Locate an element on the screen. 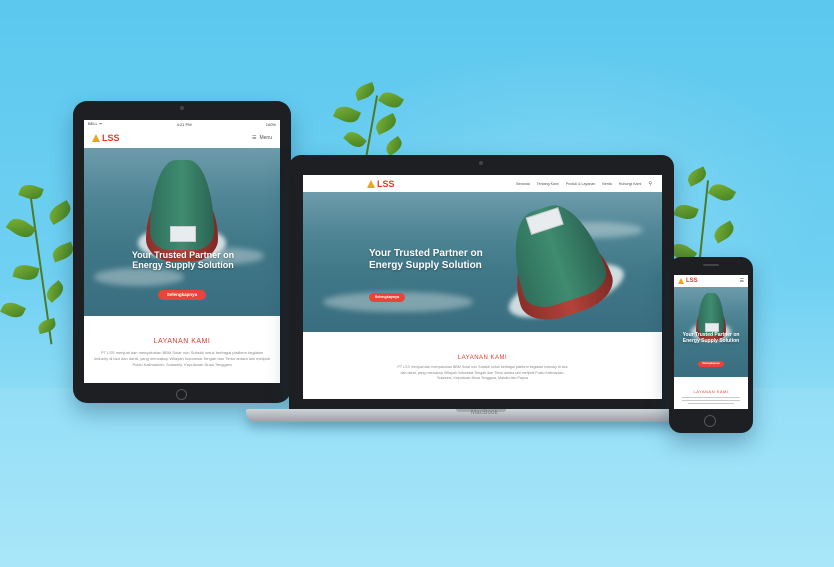 This screenshot has height=567, width=834. status-battery: 100% is located at coordinates (270, 124).